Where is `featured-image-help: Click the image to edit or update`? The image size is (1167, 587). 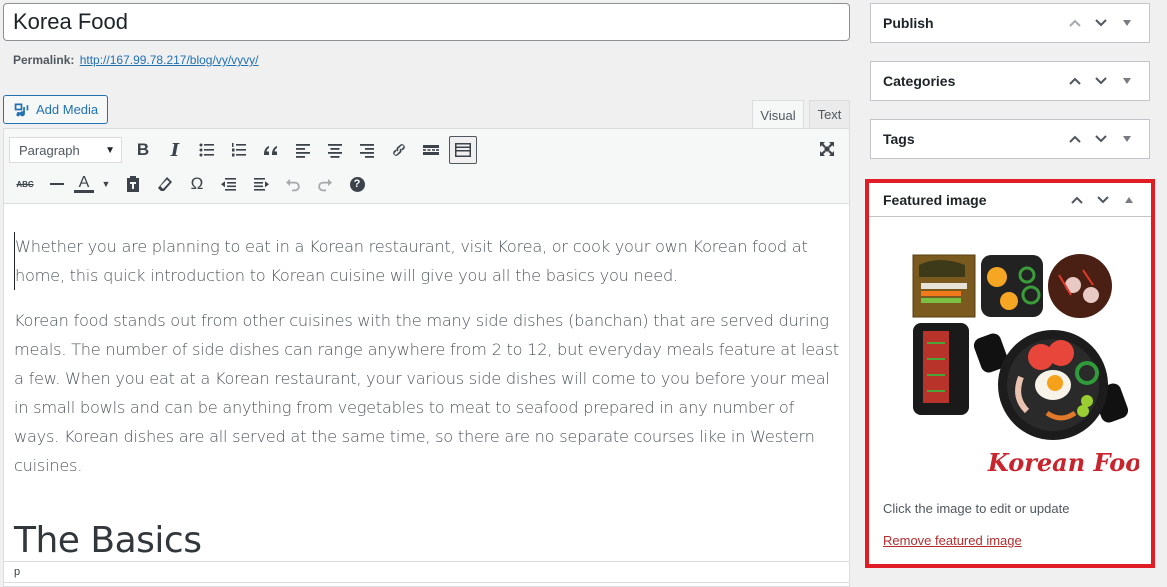
featured-image-help: Click the image to edit or update is located at coordinates (976, 508).